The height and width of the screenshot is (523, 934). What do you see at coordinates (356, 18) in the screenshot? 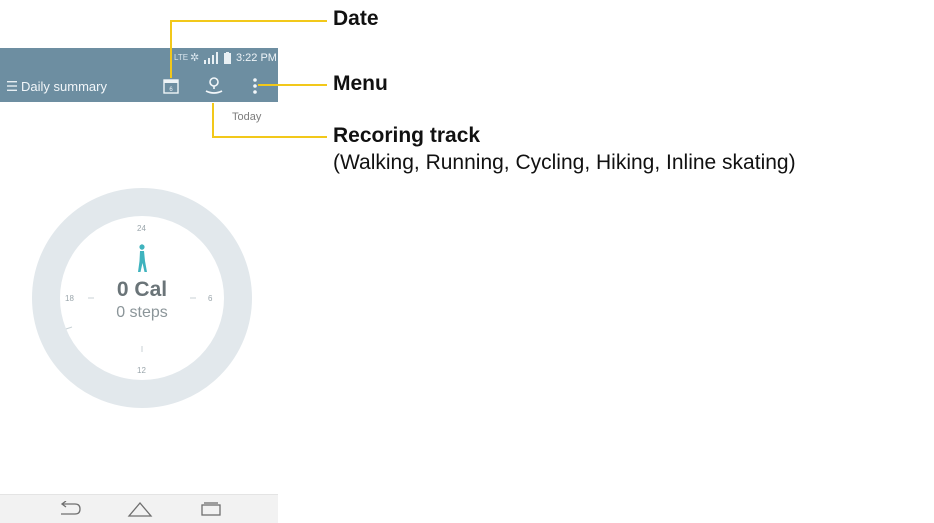
I see `callout-date: Date` at bounding box center [356, 18].